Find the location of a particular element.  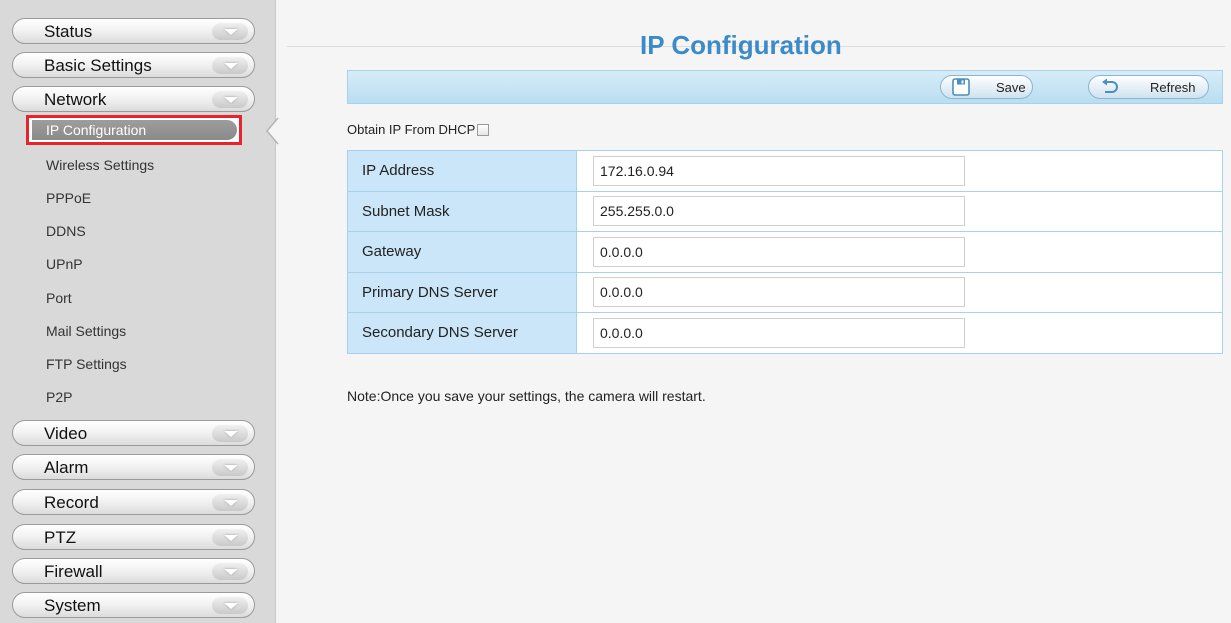

floppy-disk-icon is located at coordinates (961, 87).